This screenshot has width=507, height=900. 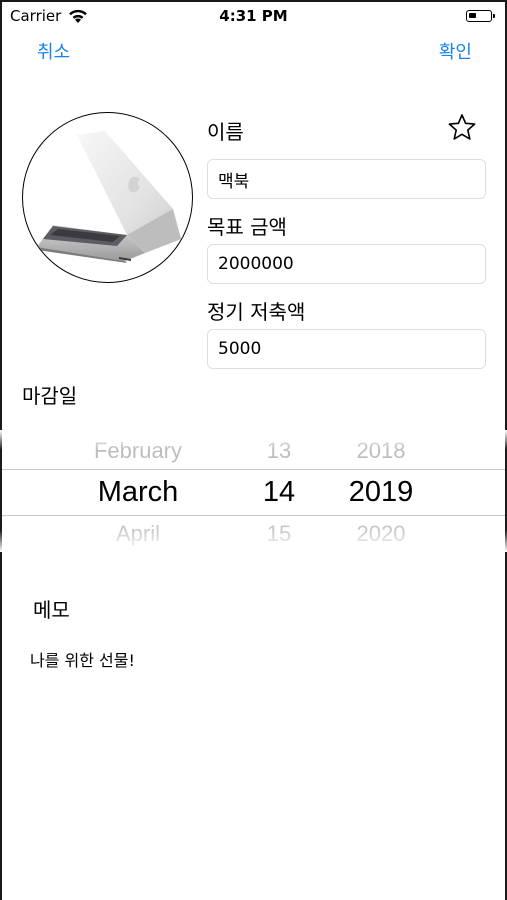 I want to click on month-option-next: April, so click(x=138, y=534).